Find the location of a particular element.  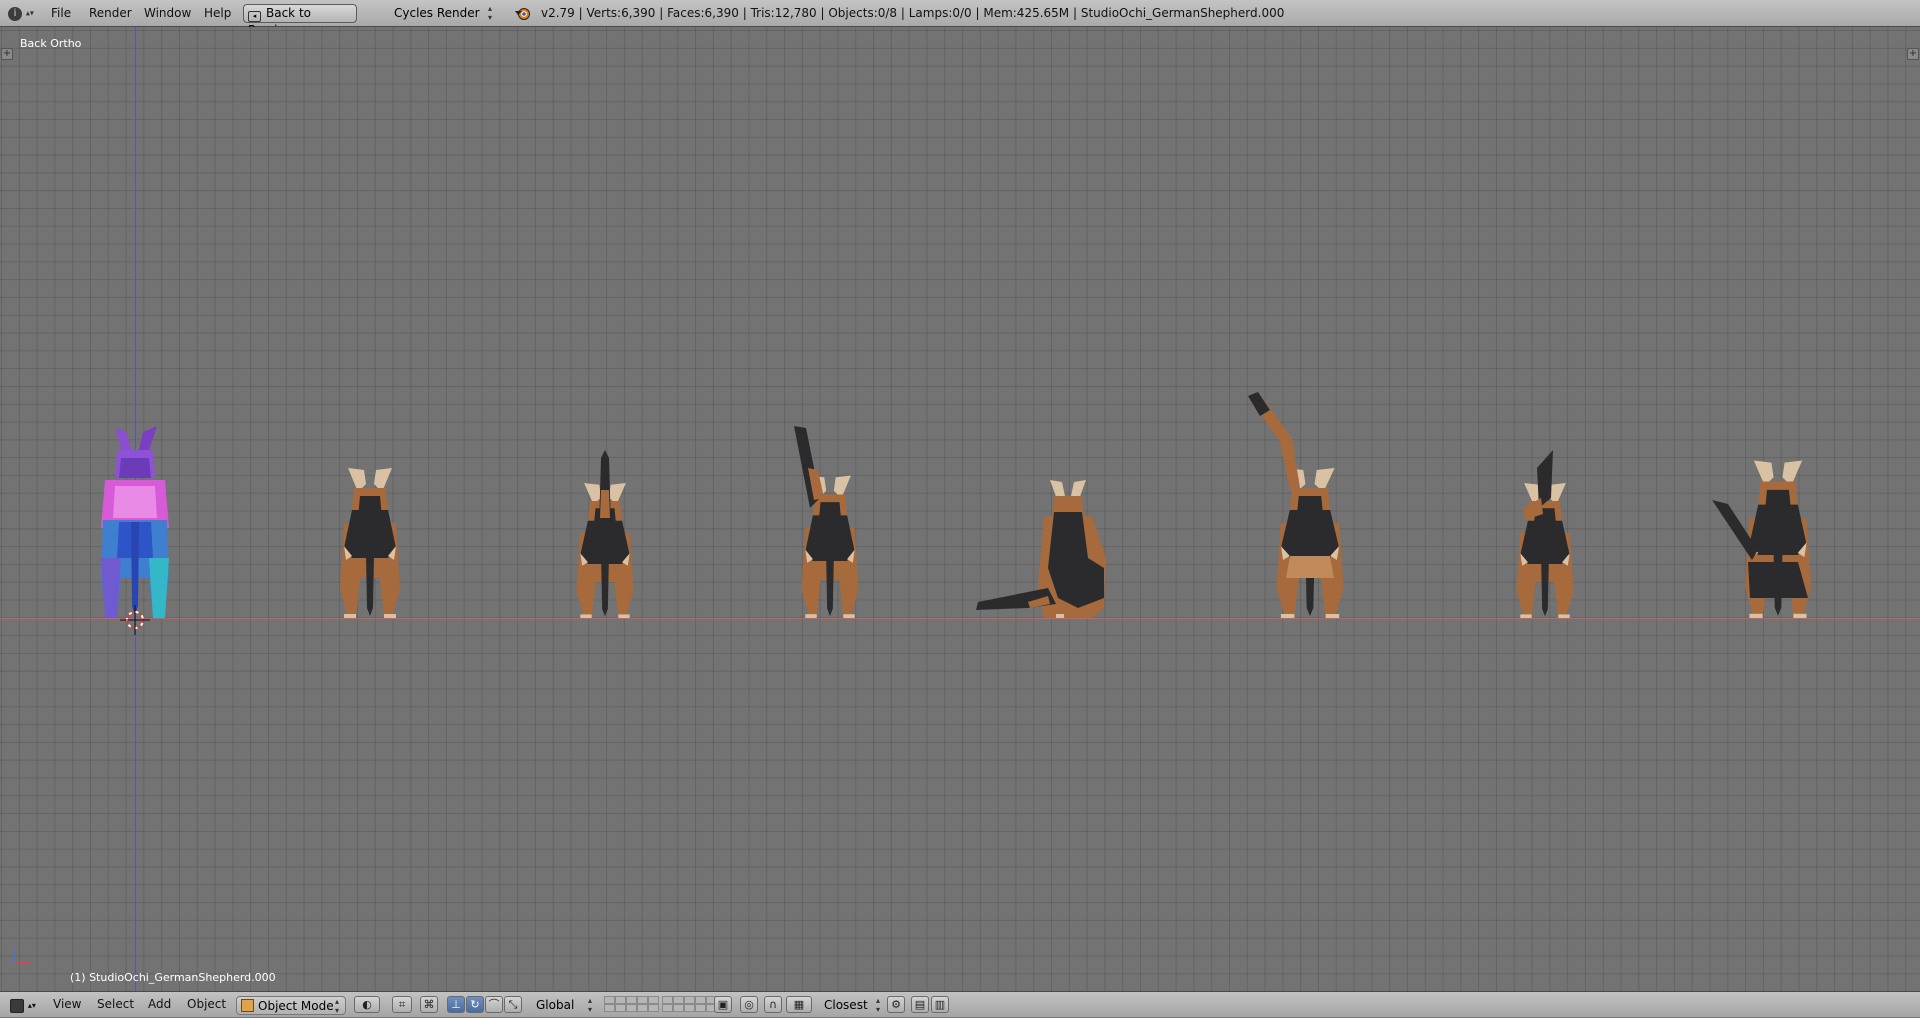

layer-13-button is located at coordinates (631, 1008).